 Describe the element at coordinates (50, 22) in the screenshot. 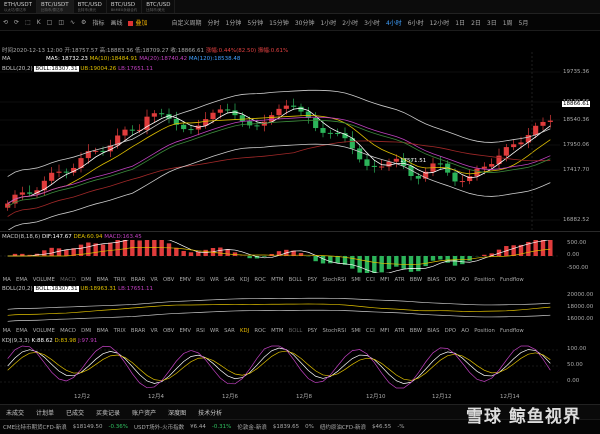

I see `toolbar-tool-icon: □` at that location.